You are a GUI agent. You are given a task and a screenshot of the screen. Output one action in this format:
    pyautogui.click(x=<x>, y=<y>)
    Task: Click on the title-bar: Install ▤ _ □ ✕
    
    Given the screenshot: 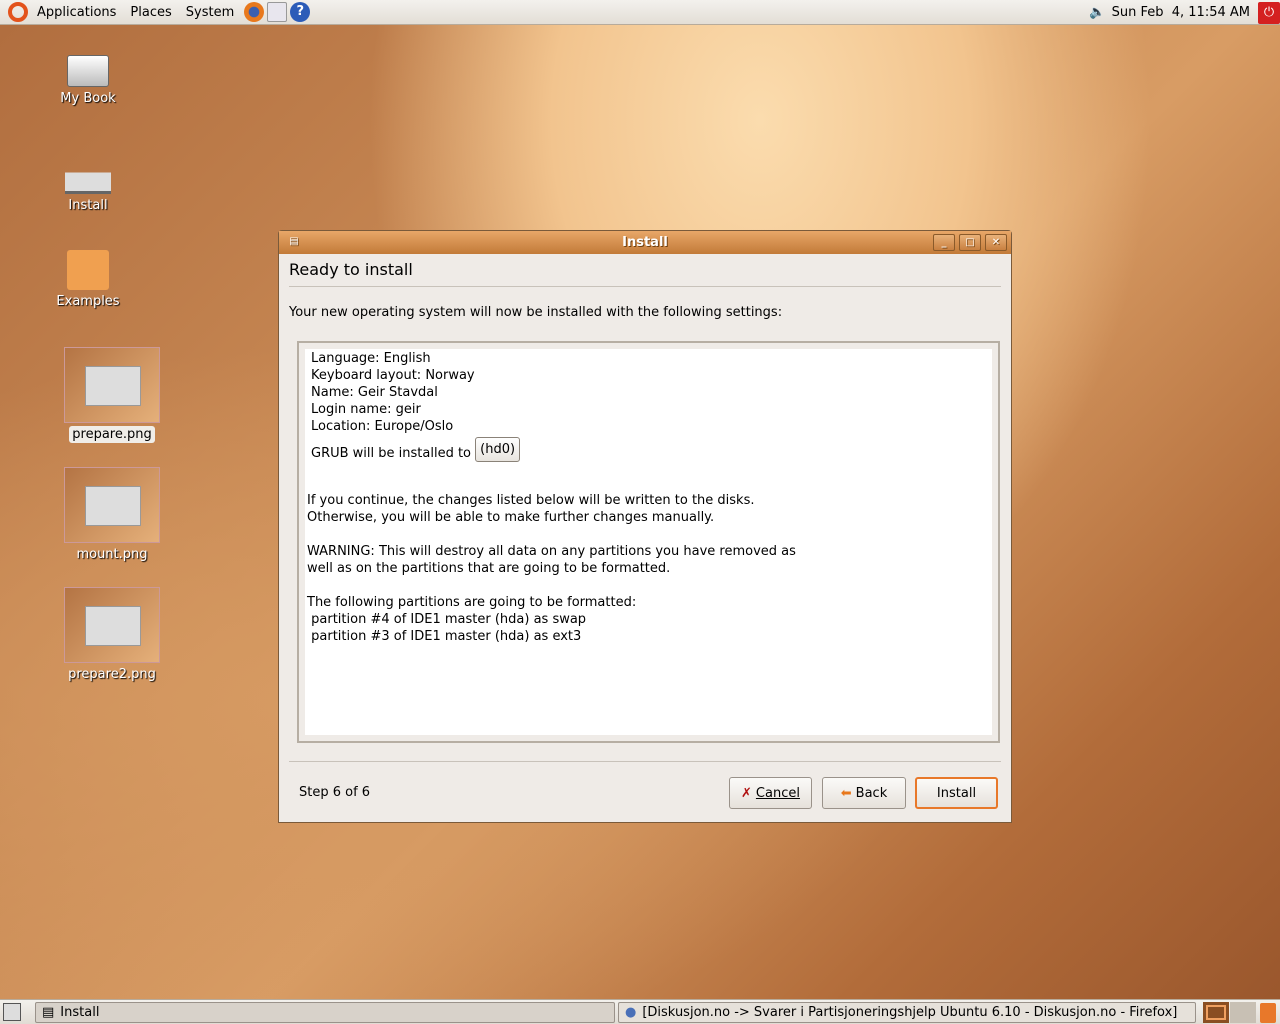 What is the action you would take?
    pyautogui.click(x=645, y=242)
    